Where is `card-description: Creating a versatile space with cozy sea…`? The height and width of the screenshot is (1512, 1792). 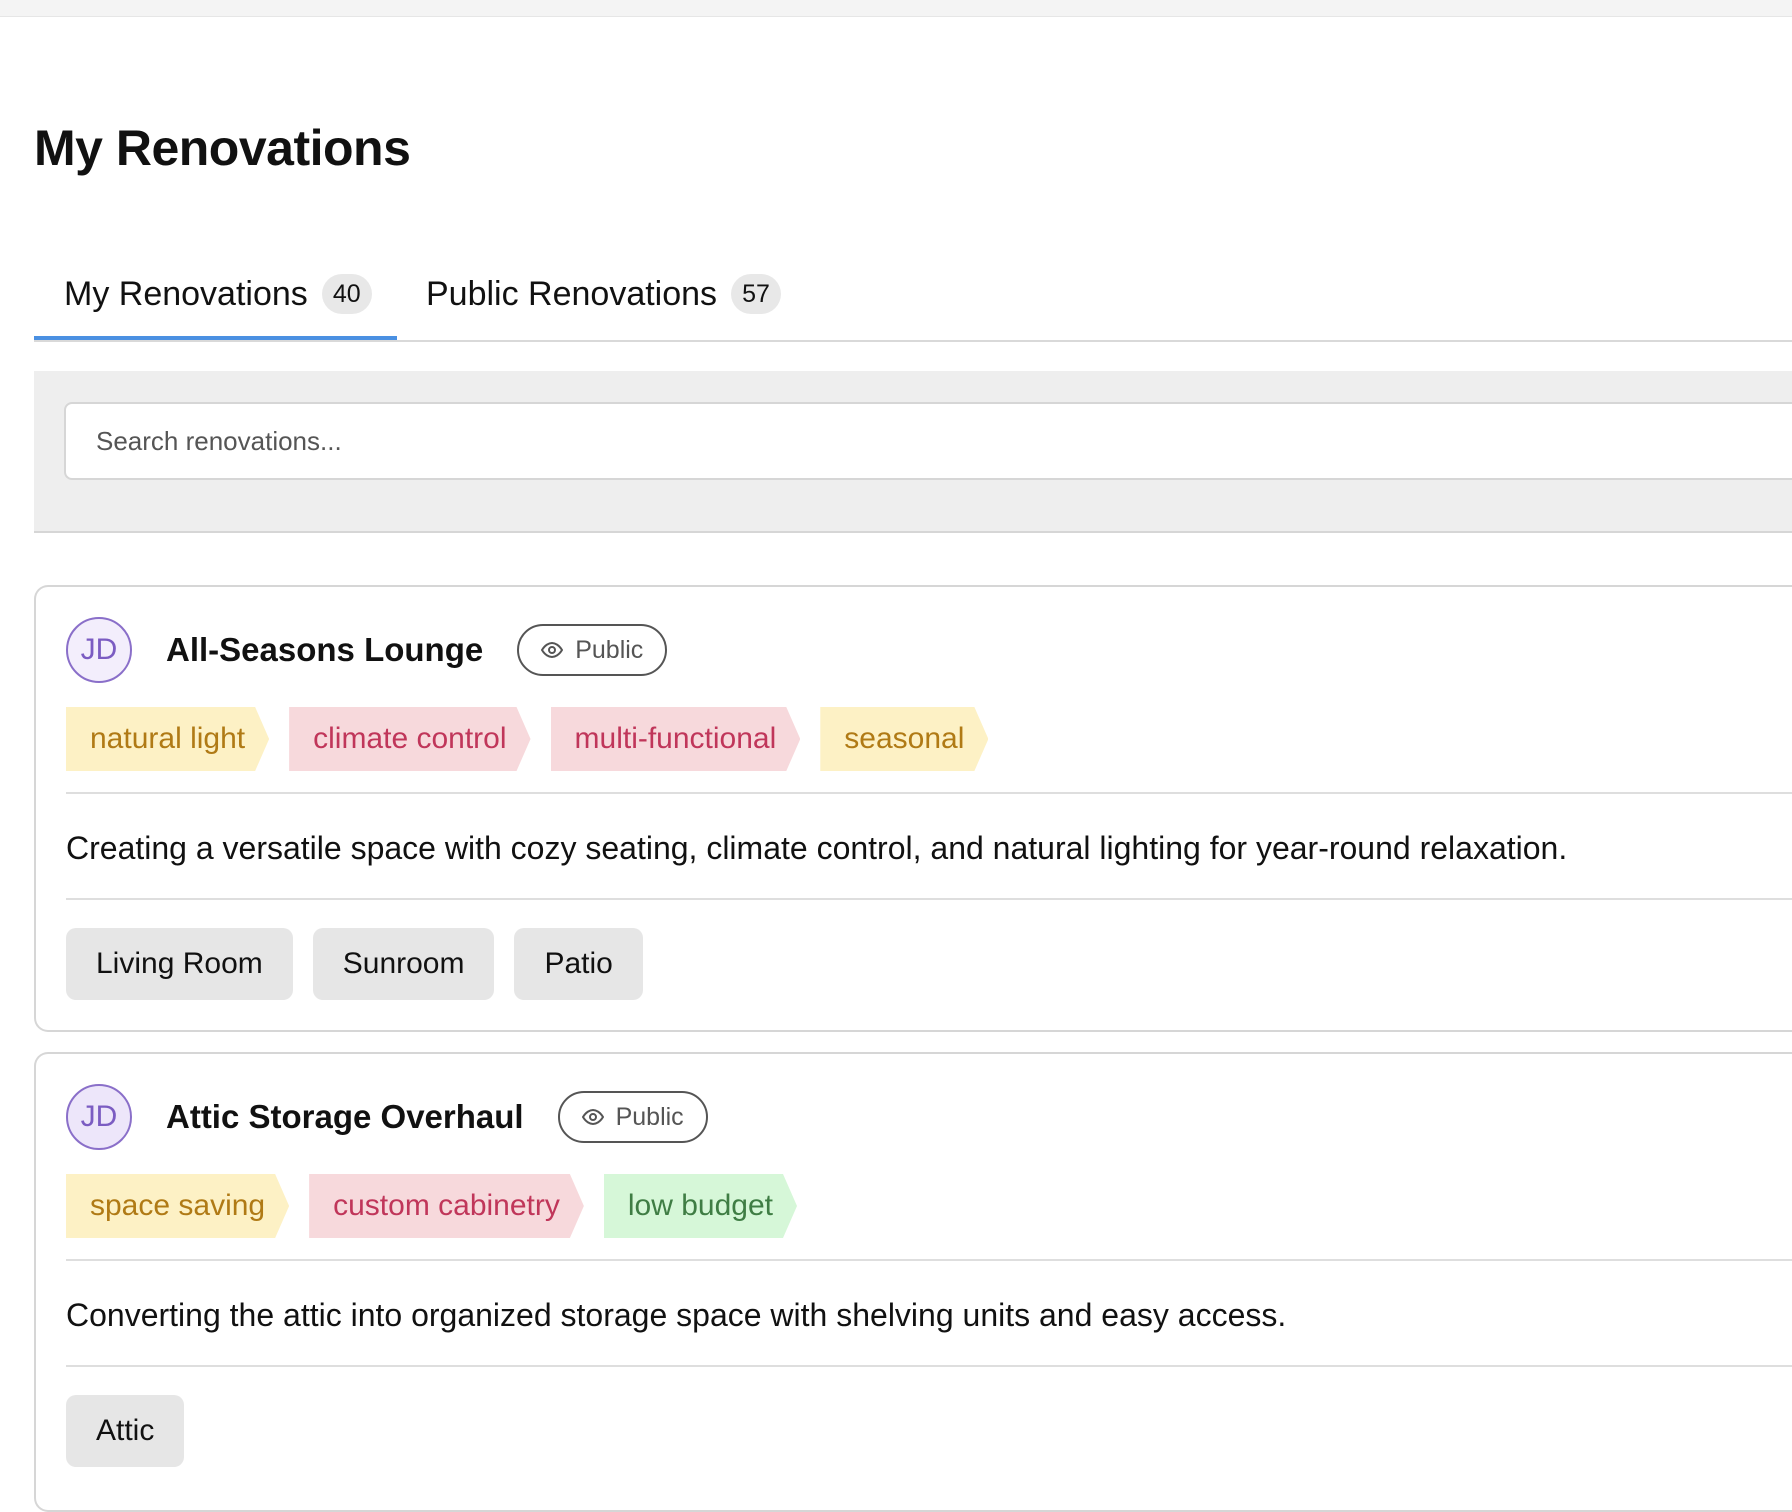
card-description: Creating a versatile space with cozy sea… is located at coordinates (817, 848).